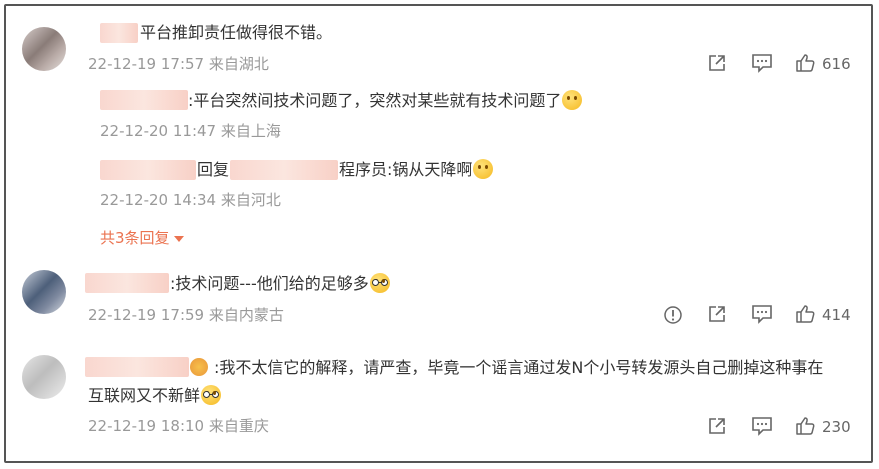 This screenshot has height=469, width=879. I want to click on comment-meta: 22-12-19 17:59 来自内蒙古, so click(186, 315).